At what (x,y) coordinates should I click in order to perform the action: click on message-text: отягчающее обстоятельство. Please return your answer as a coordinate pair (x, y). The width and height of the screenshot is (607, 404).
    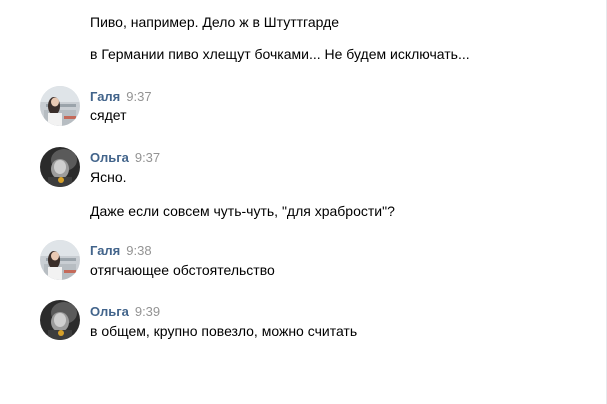
    Looking at the image, I should click on (182, 270).